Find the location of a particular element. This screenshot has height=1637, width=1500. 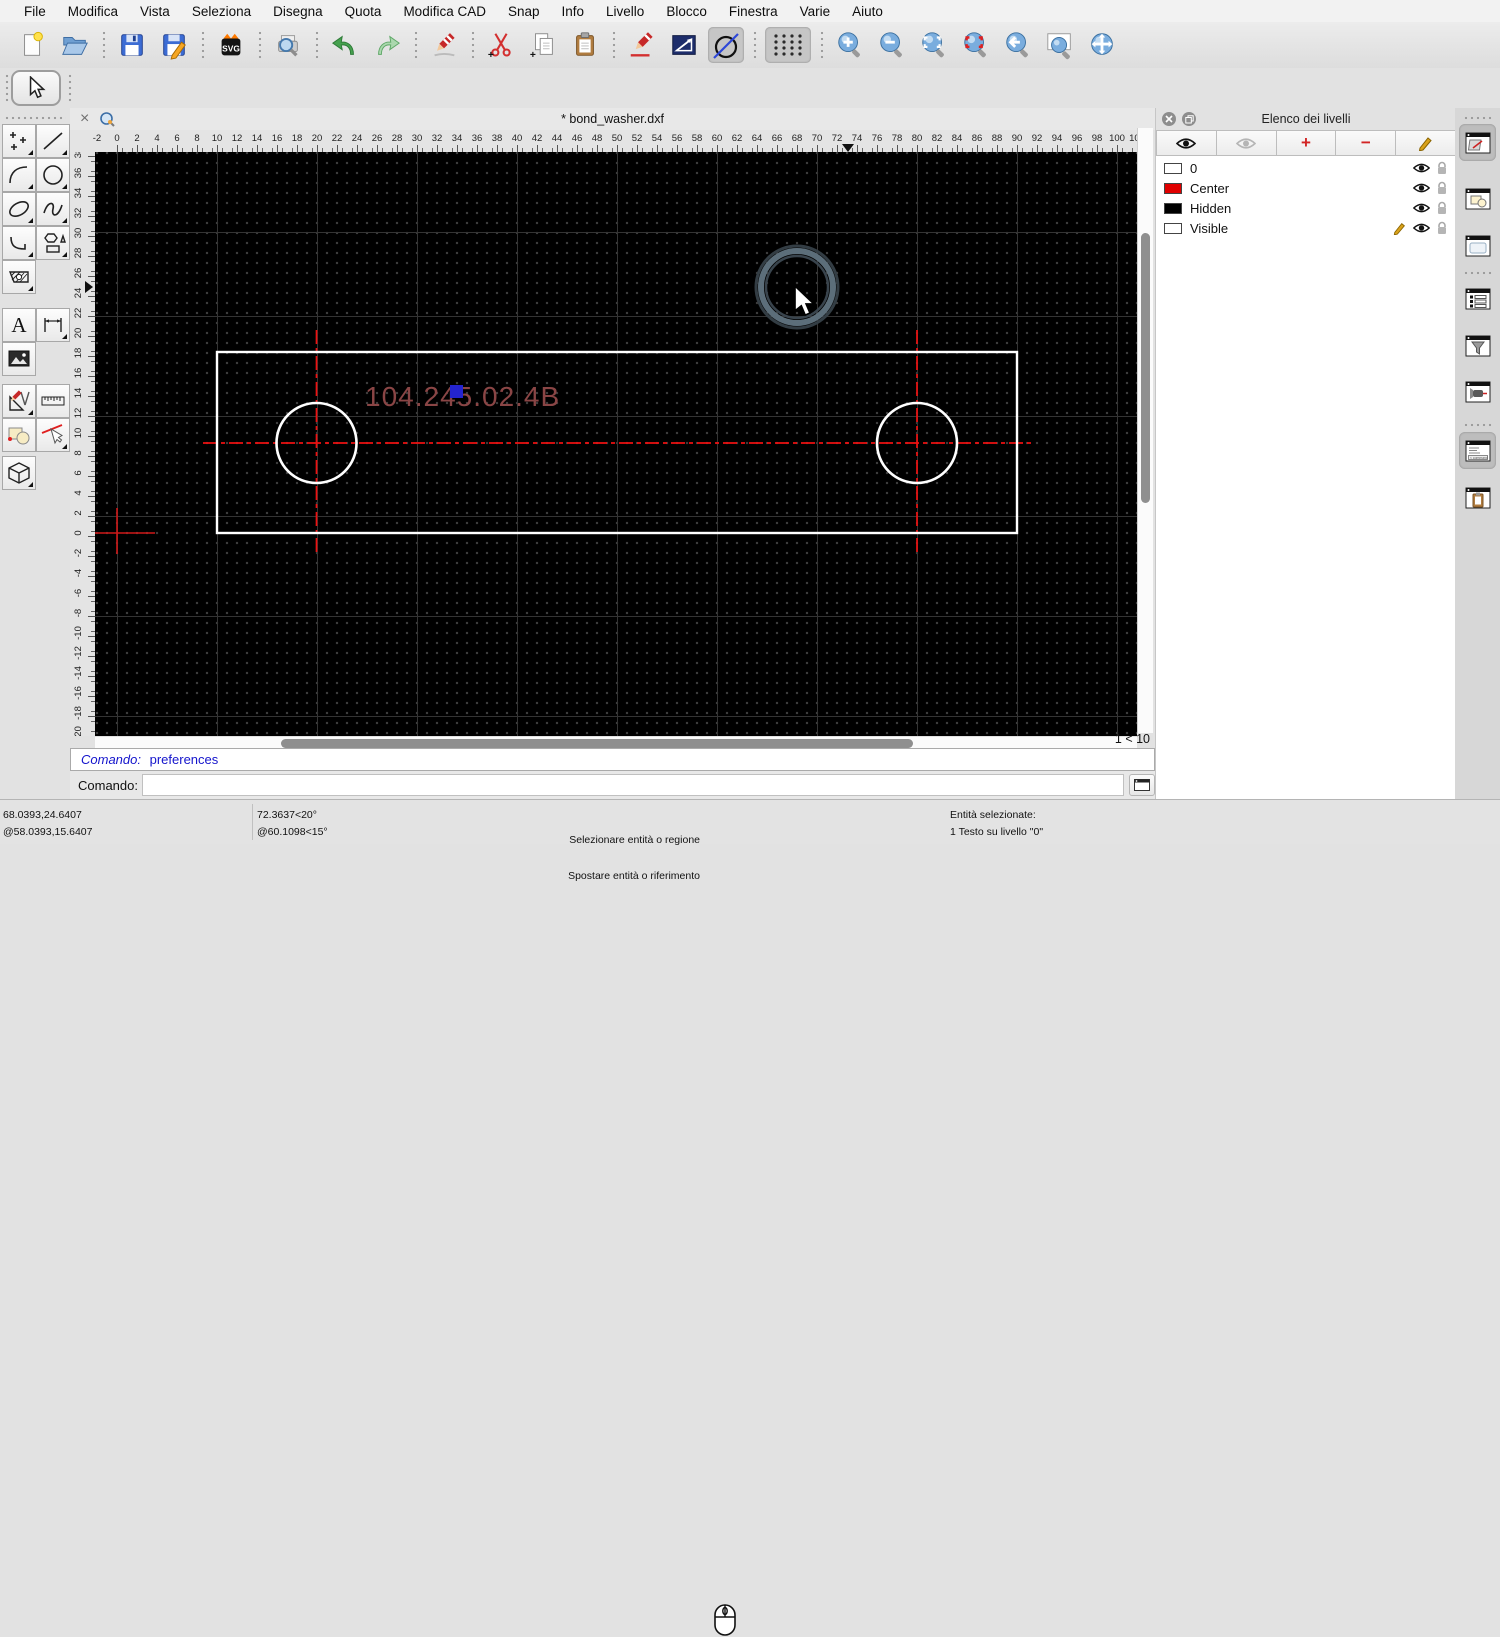

command-input is located at coordinates (633, 785).